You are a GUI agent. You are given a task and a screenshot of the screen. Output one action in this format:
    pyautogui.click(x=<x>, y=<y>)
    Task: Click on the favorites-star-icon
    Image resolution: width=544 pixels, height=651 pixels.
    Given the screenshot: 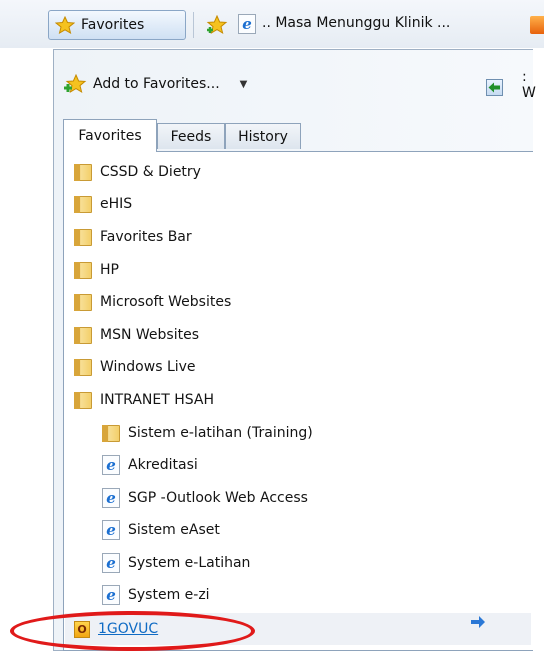 What is the action you would take?
    pyautogui.click(x=65, y=25)
    